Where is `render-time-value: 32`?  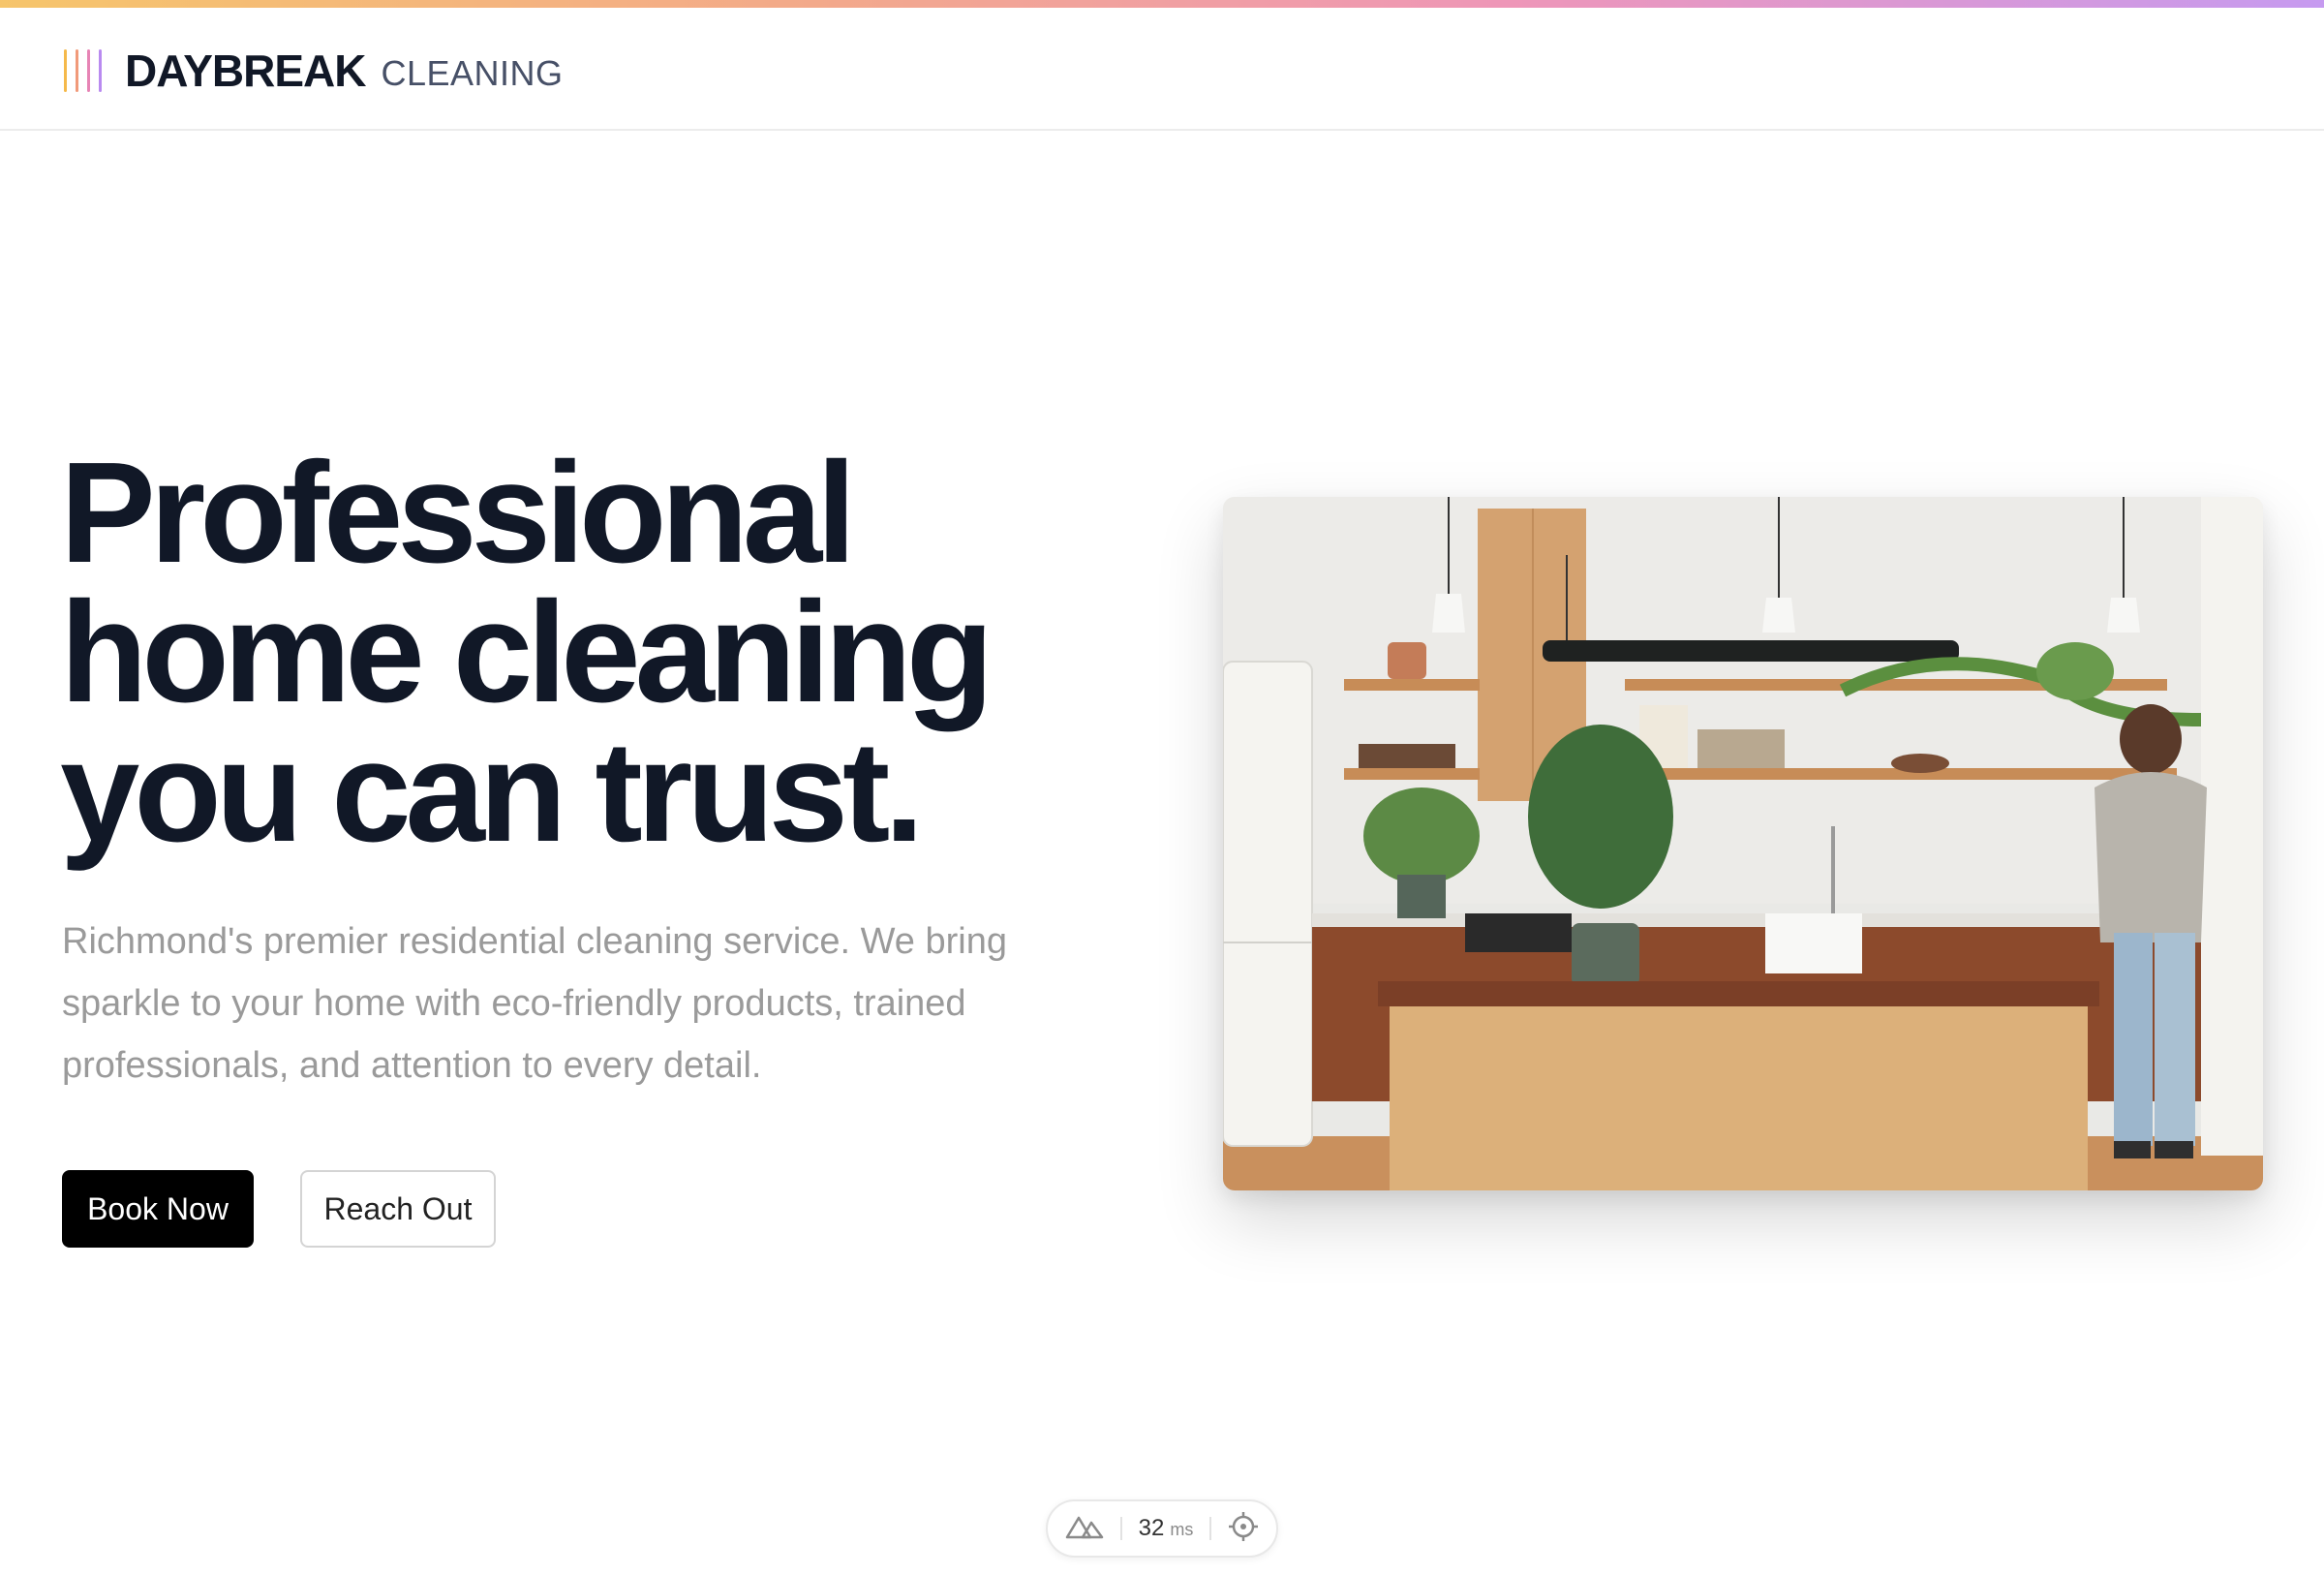
render-time-value: 32 is located at coordinates (1152, 1528).